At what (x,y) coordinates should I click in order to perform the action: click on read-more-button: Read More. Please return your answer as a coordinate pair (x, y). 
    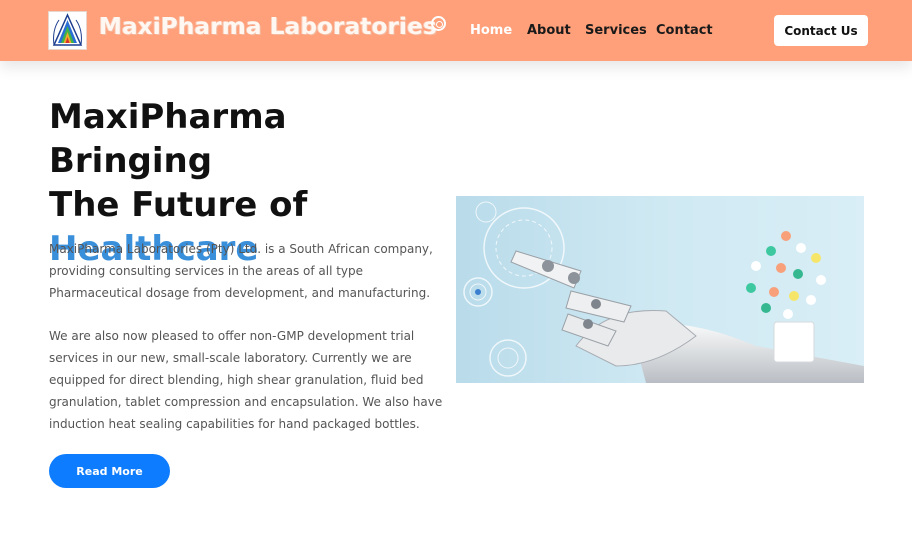
    Looking at the image, I should click on (109, 471).